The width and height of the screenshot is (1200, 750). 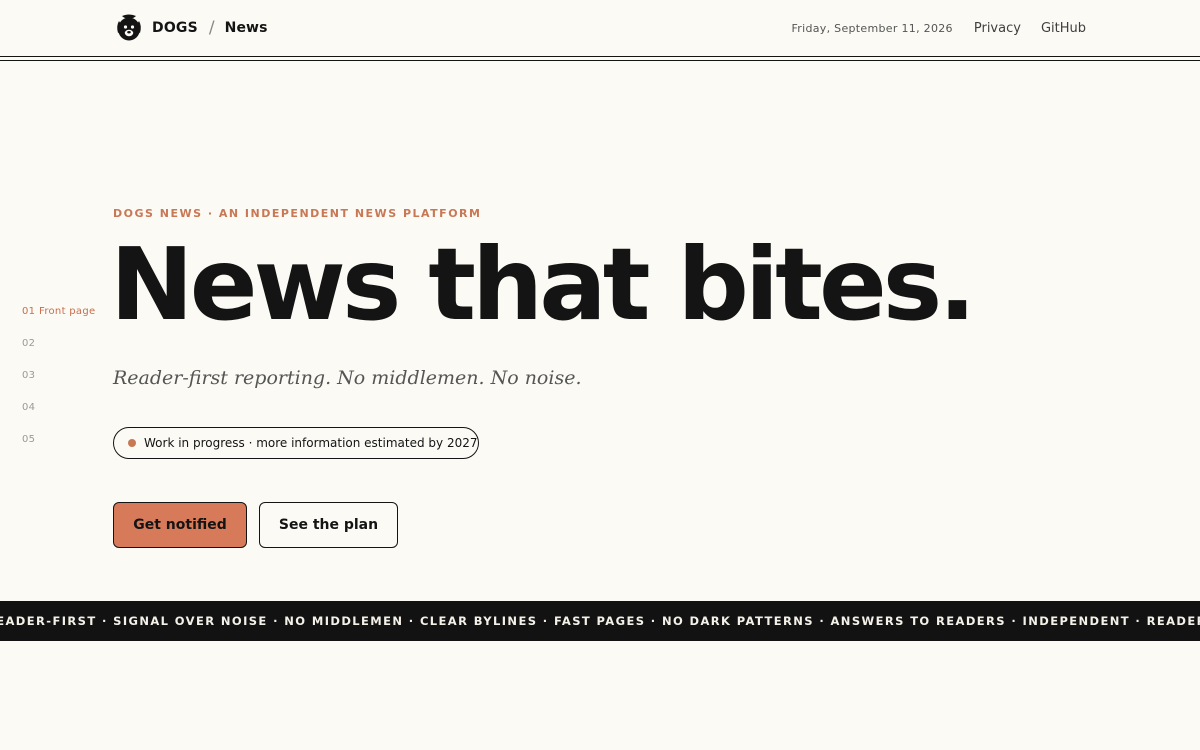 What do you see at coordinates (29, 375) in the screenshot?
I see `section-index-number: 03` at bounding box center [29, 375].